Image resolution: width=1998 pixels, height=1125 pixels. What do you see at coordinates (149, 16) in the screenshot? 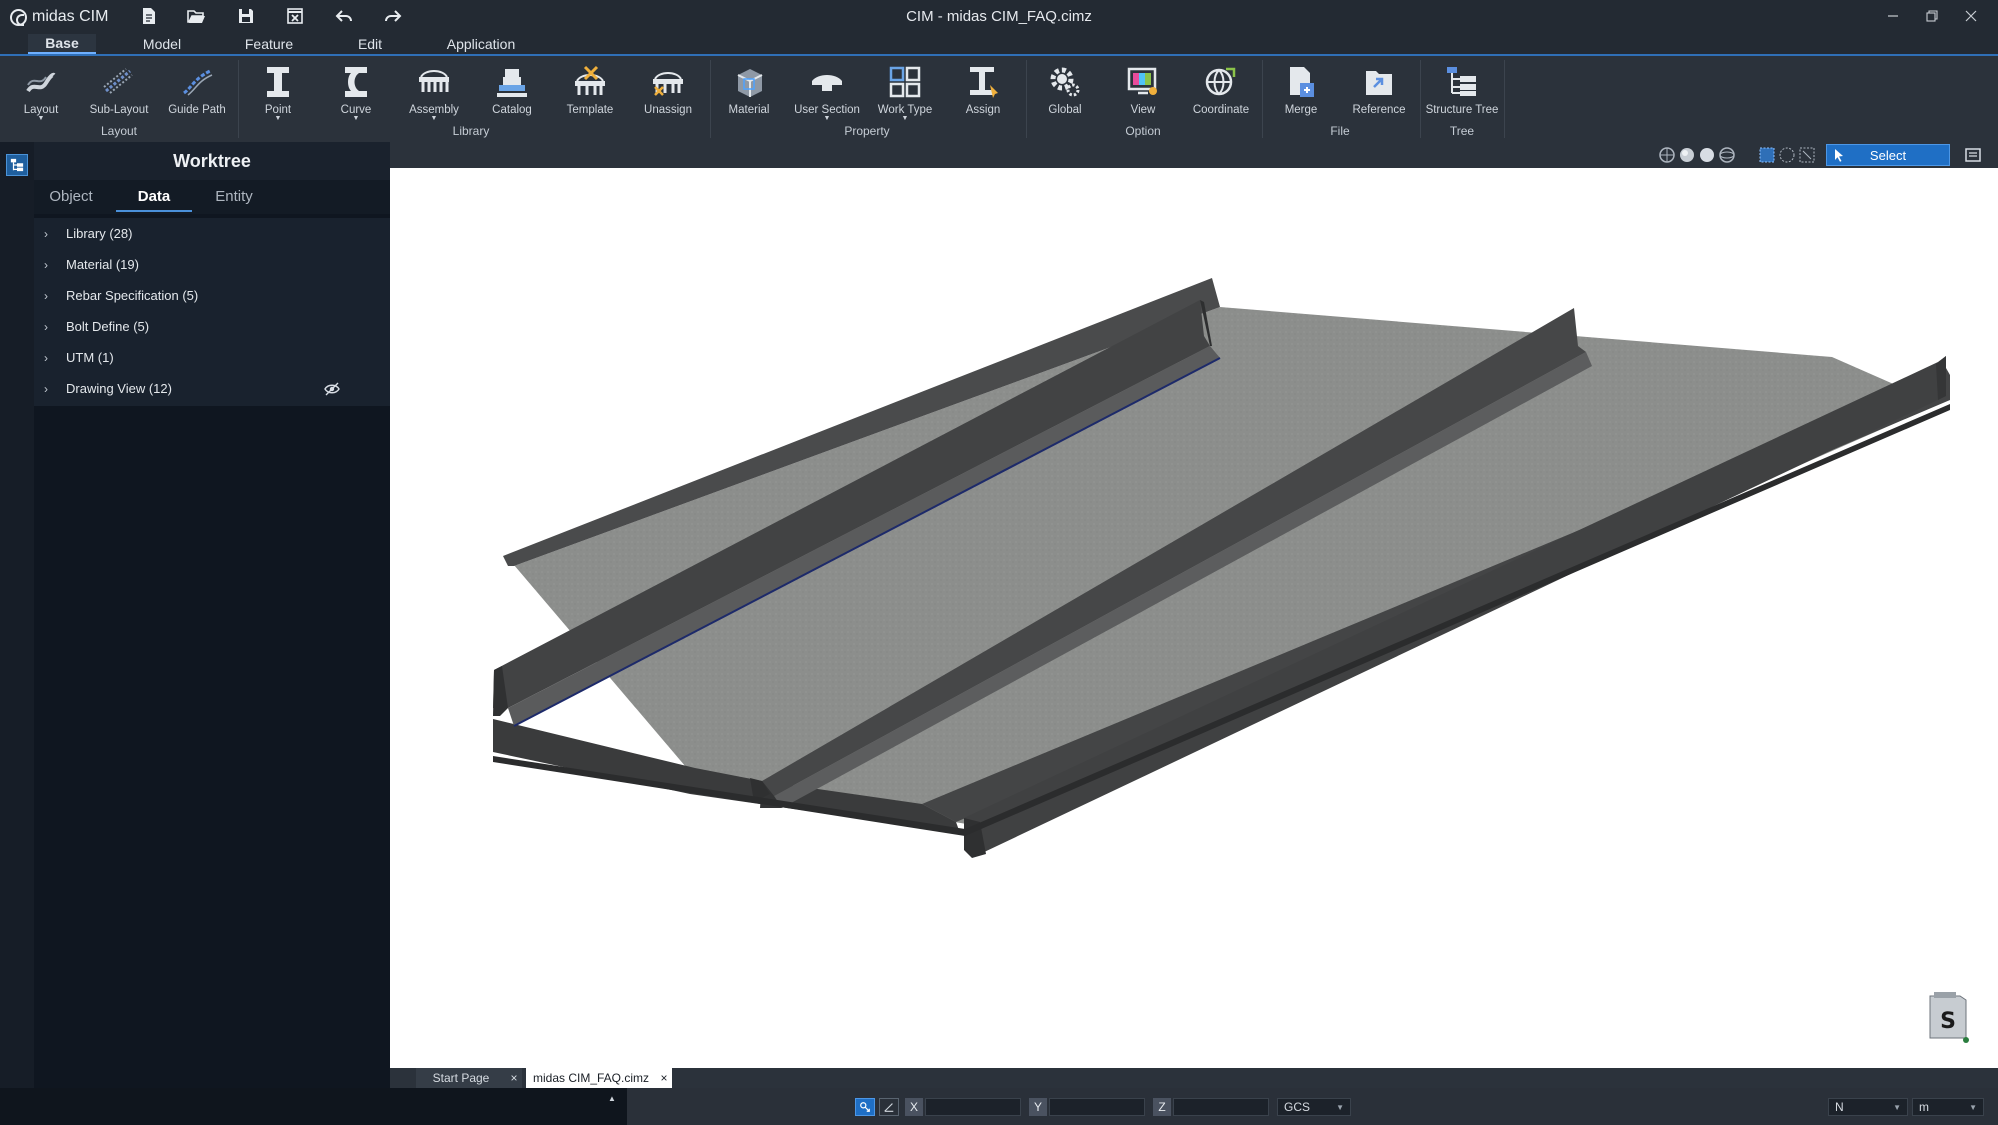
I see `new-file-button` at bounding box center [149, 16].